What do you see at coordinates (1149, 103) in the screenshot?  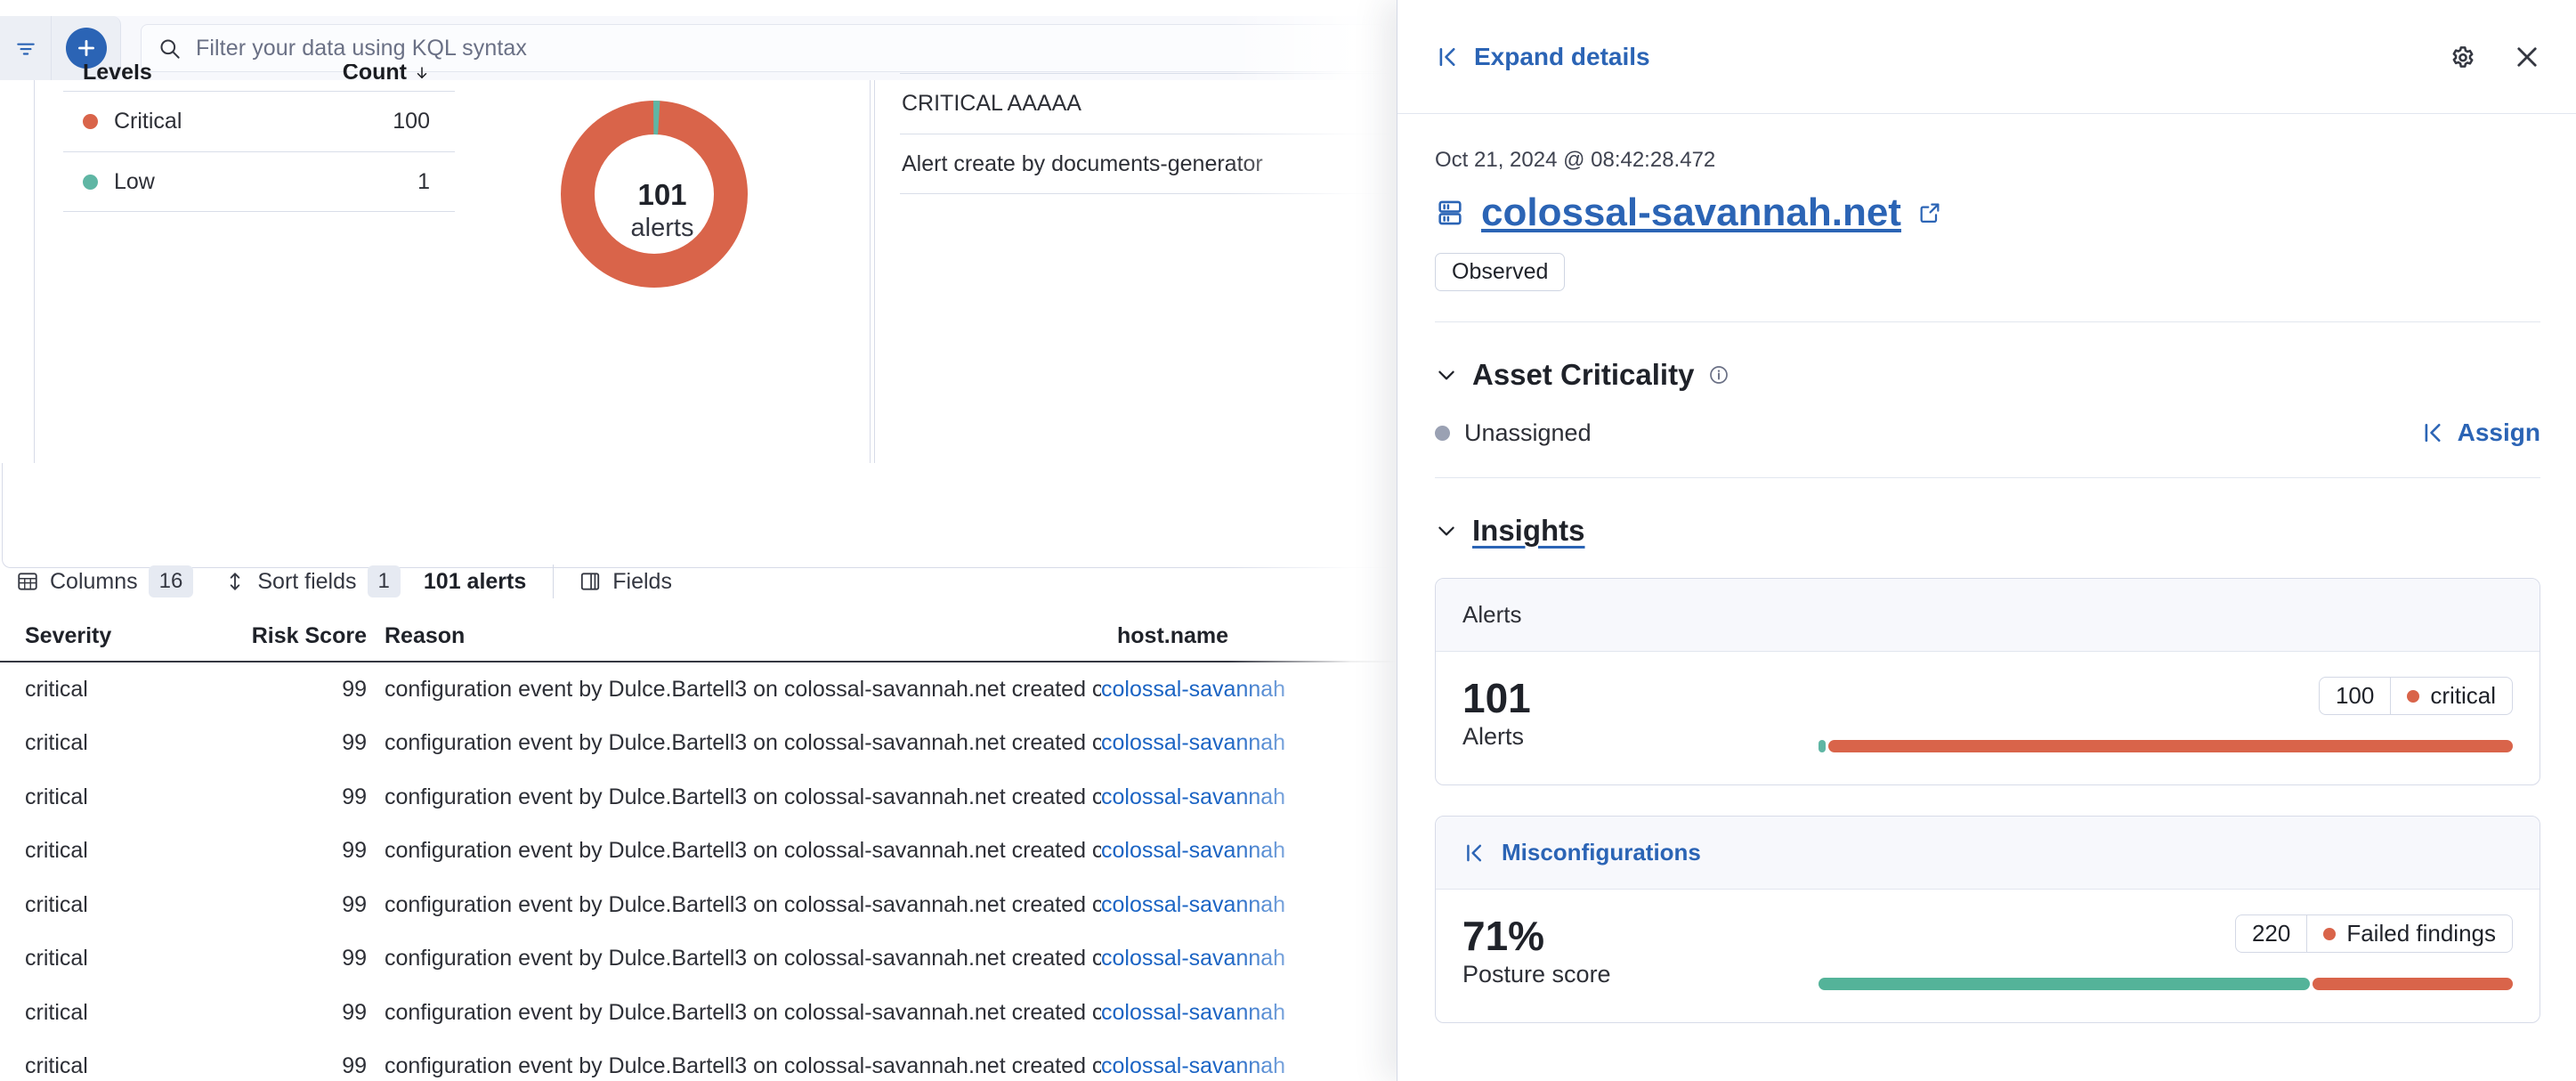 I see `list-item: CRITICAL AAAAA` at bounding box center [1149, 103].